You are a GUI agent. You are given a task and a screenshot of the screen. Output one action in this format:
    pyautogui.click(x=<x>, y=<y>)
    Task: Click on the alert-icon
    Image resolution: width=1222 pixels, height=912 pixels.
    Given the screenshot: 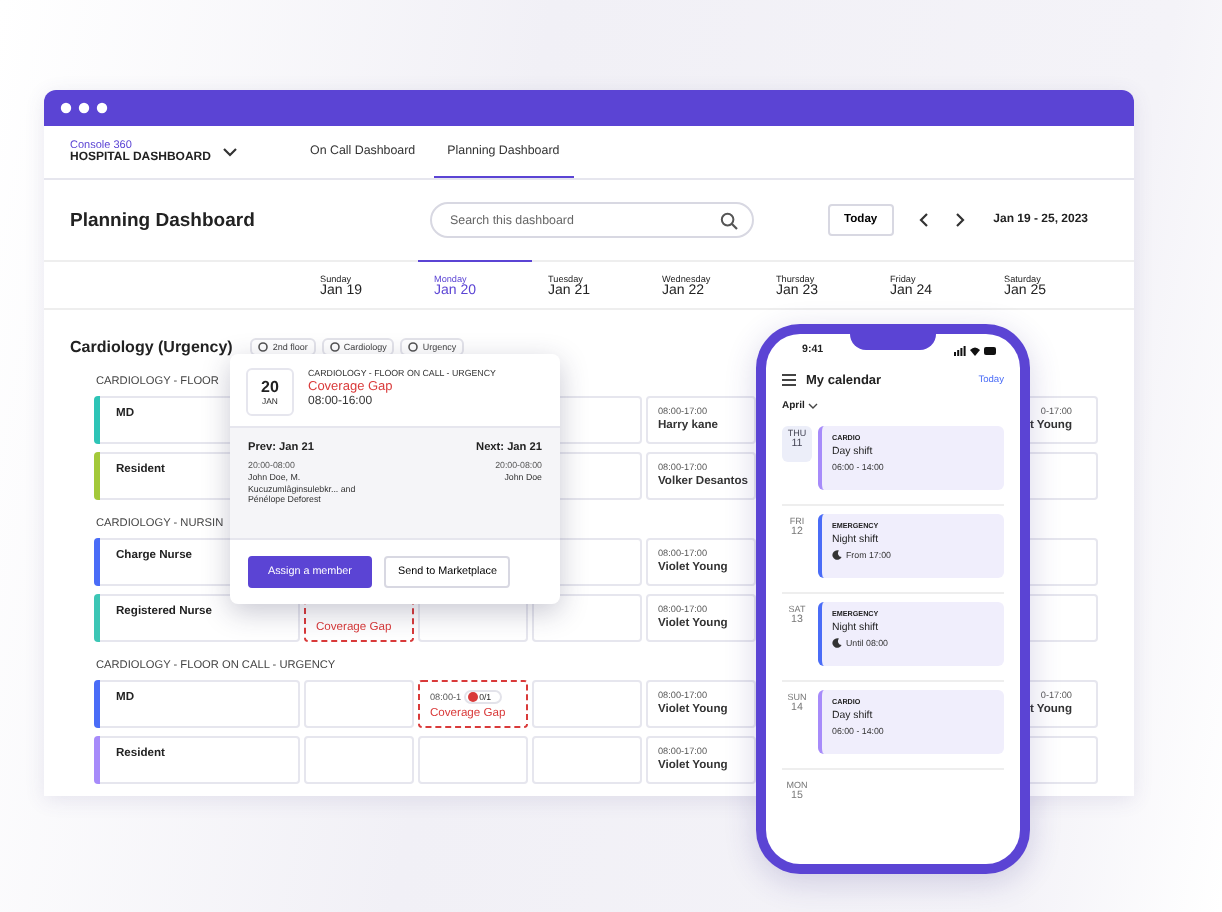 What is the action you would take?
    pyautogui.click(x=472, y=697)
    